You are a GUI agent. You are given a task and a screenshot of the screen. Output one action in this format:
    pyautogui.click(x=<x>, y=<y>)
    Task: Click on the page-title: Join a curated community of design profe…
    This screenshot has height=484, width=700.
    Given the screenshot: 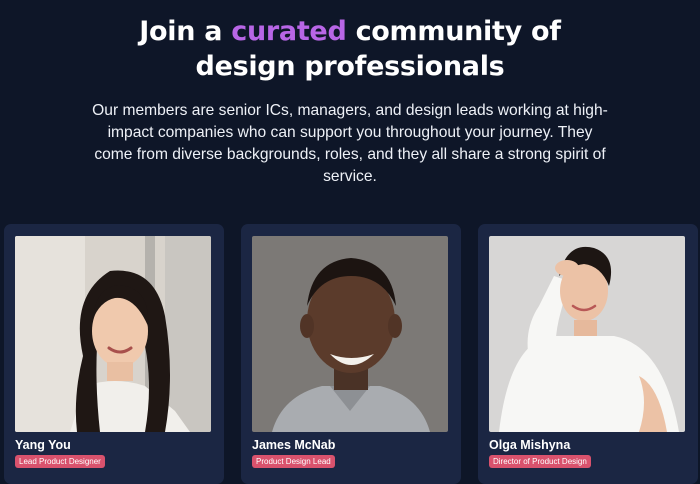 What is the action you would take?
    pyautogui.click(x=350, y=49)
    